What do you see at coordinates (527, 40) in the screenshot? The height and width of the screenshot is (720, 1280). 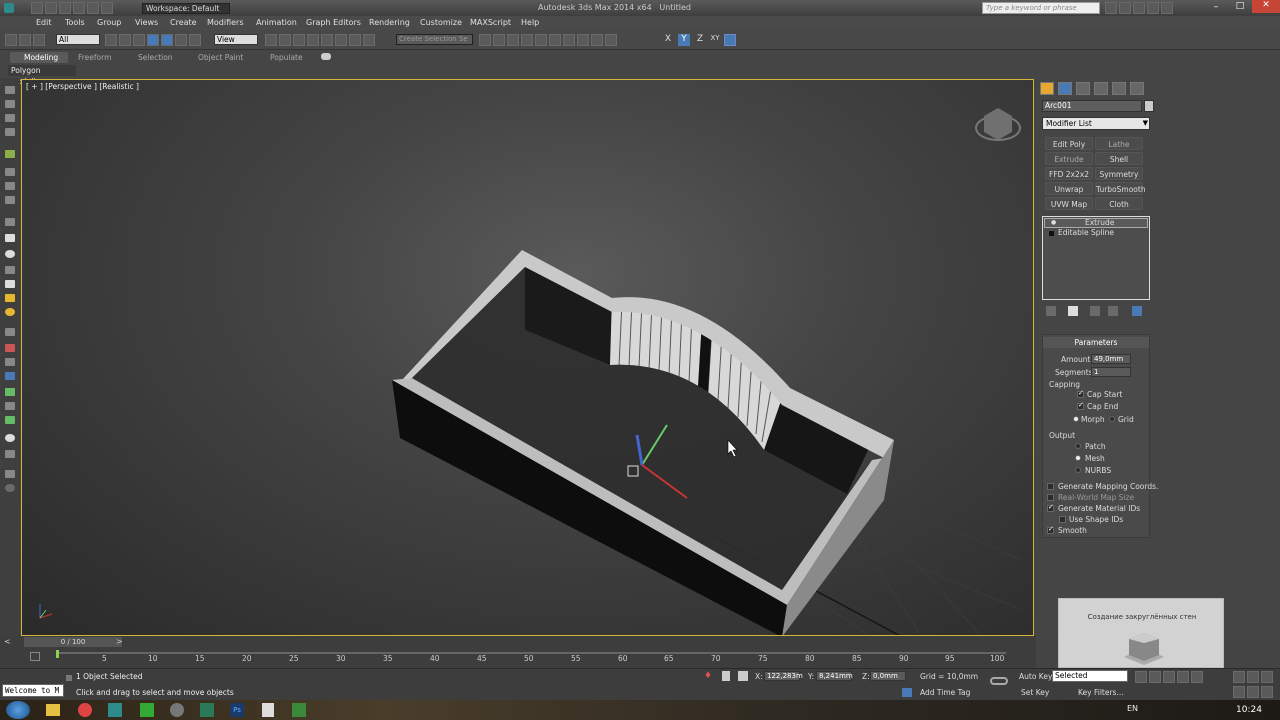 I see `graphite-toggle-icon` at bounding box center [527, 40].